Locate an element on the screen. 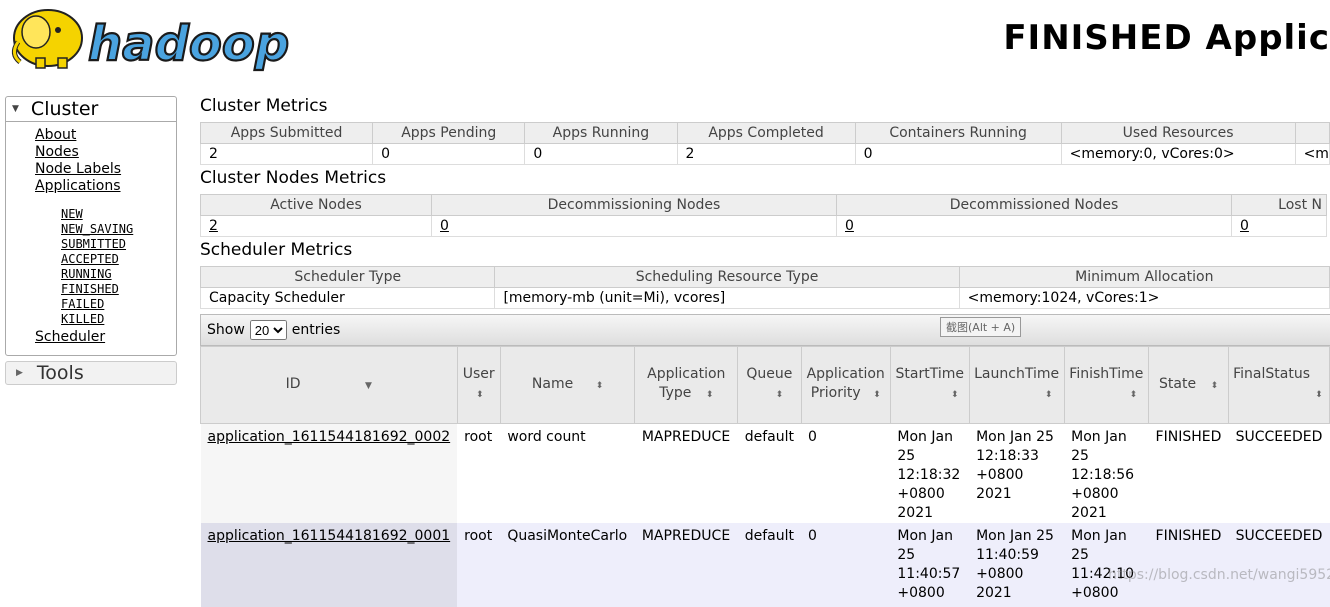  col-start-time: StartTime ⬍ is located at coordinates (929, 385).